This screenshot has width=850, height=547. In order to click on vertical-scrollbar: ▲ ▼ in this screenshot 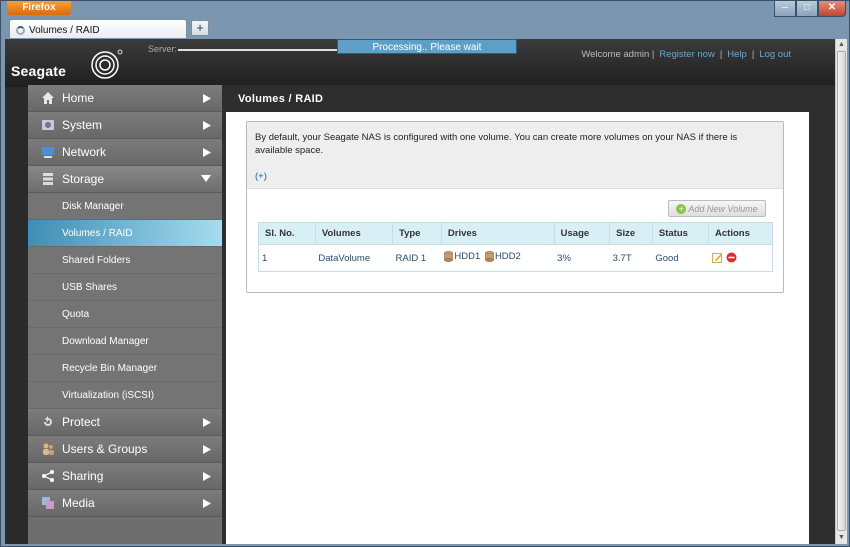, I will do `click(841, 291)`.